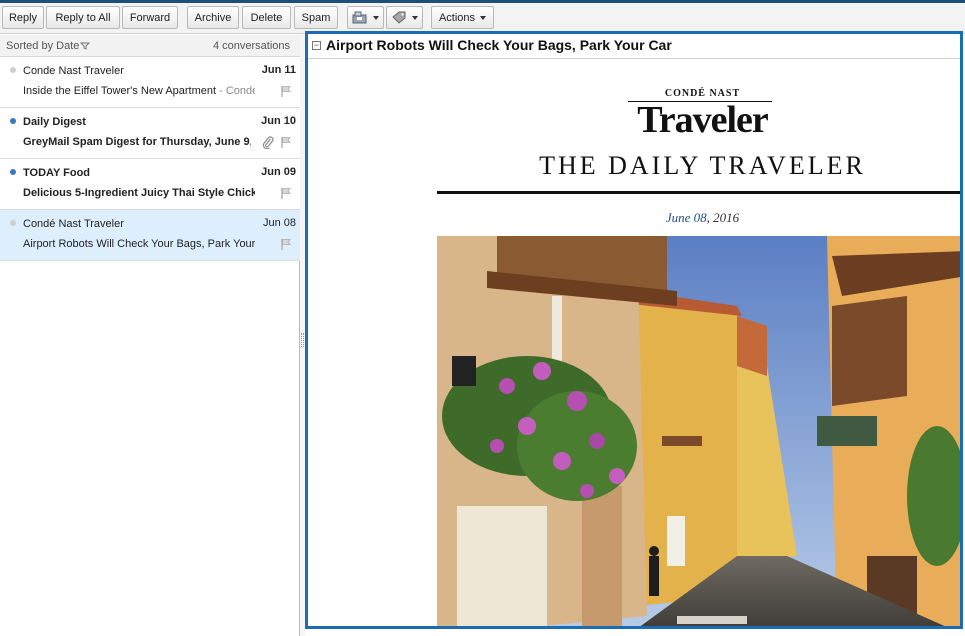 This screenshot has width=965, height=636. Describe the element at coordinates (23, 17) in the screenshot. I see `reply-button: Reply` at that location.